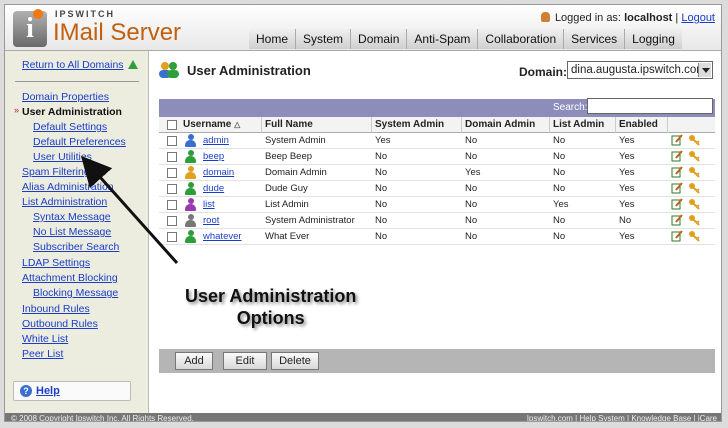 This screenshot has height=428, width=728. I want to click on annotation-line2: Options, so click(270, 318).